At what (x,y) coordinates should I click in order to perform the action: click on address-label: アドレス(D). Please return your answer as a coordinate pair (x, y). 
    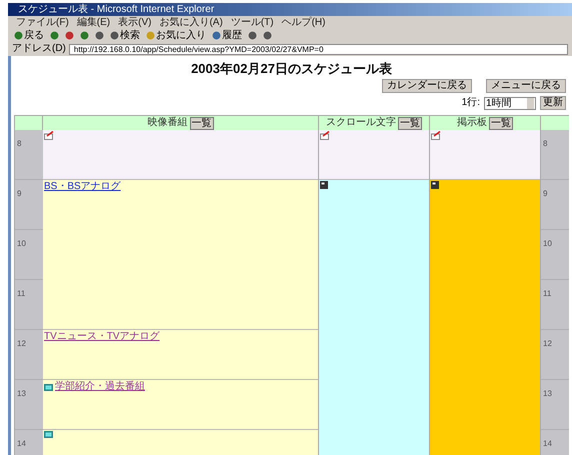
    Looking at the image, I should click on (39, 49).